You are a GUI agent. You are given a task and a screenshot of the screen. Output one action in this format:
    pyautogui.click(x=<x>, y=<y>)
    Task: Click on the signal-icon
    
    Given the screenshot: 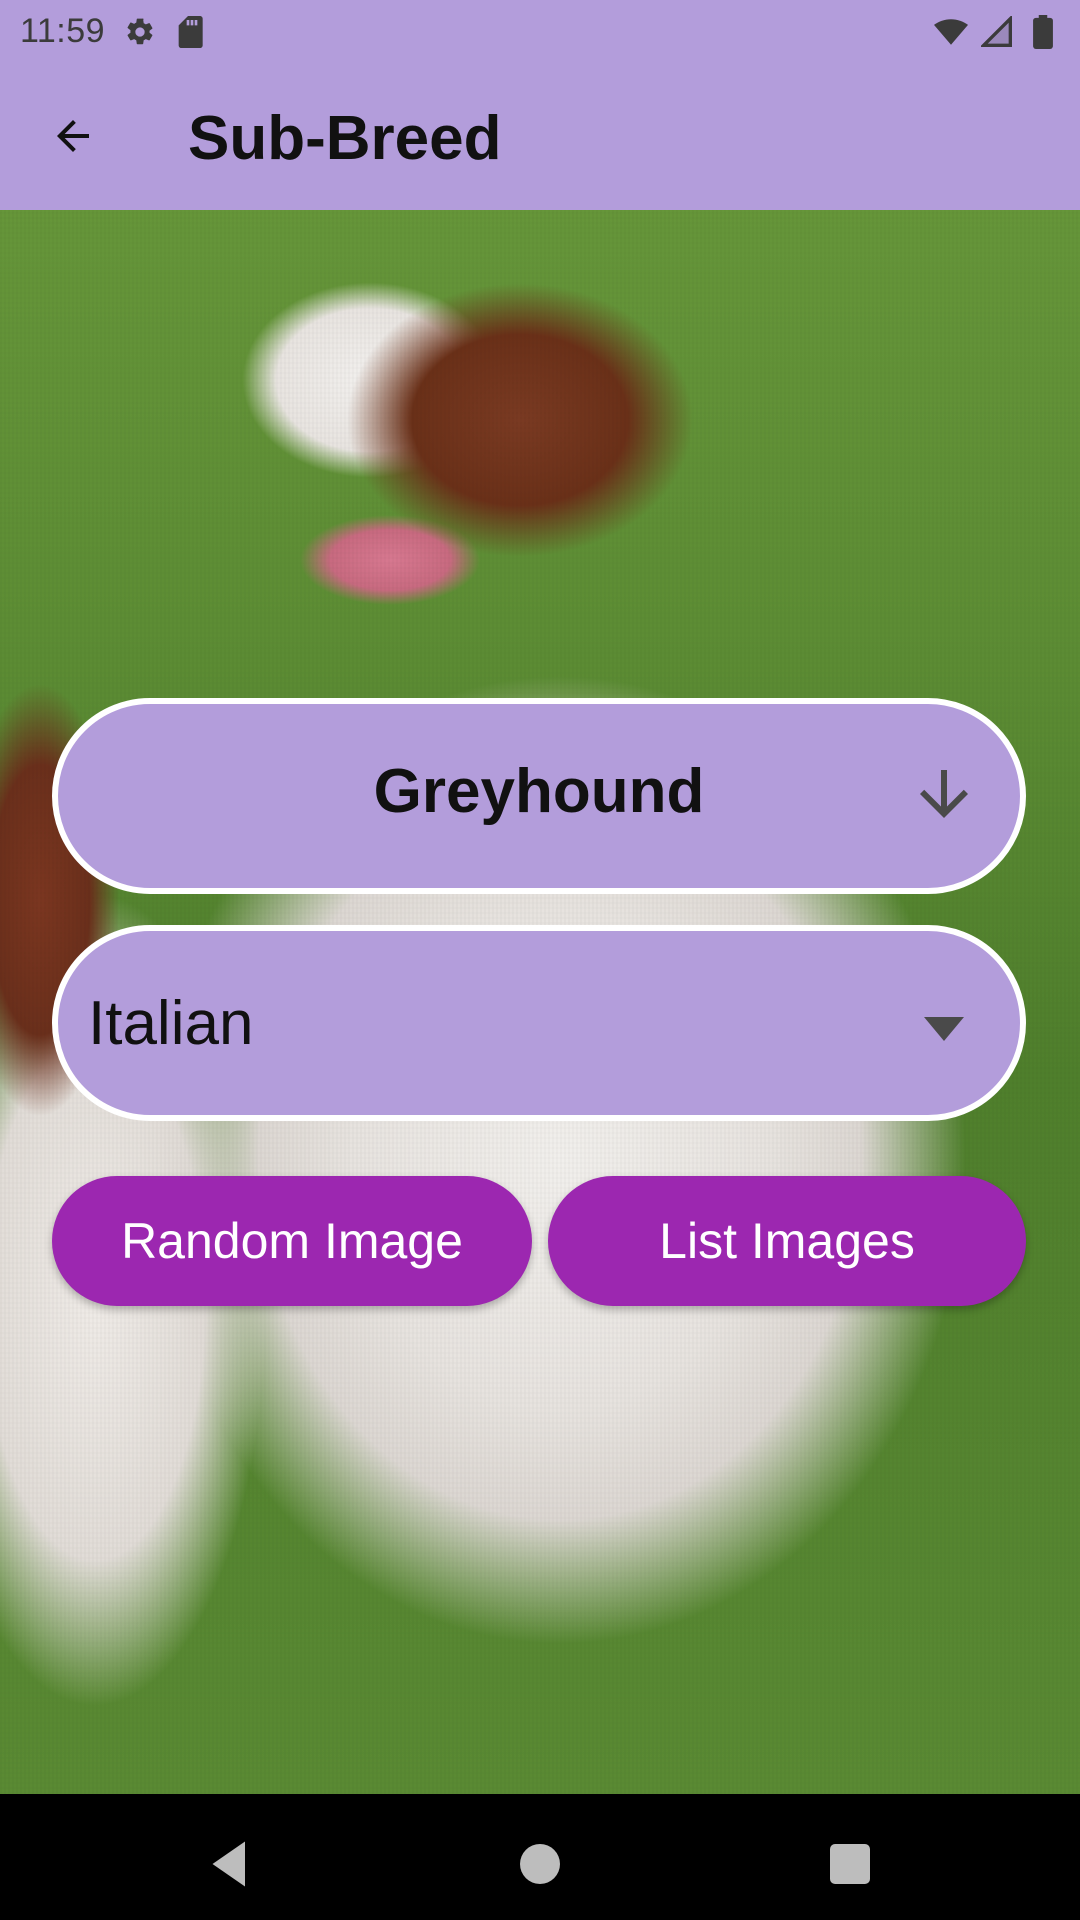 What is the action you would take?
    pyautogui.click(x=997, y=32)
    